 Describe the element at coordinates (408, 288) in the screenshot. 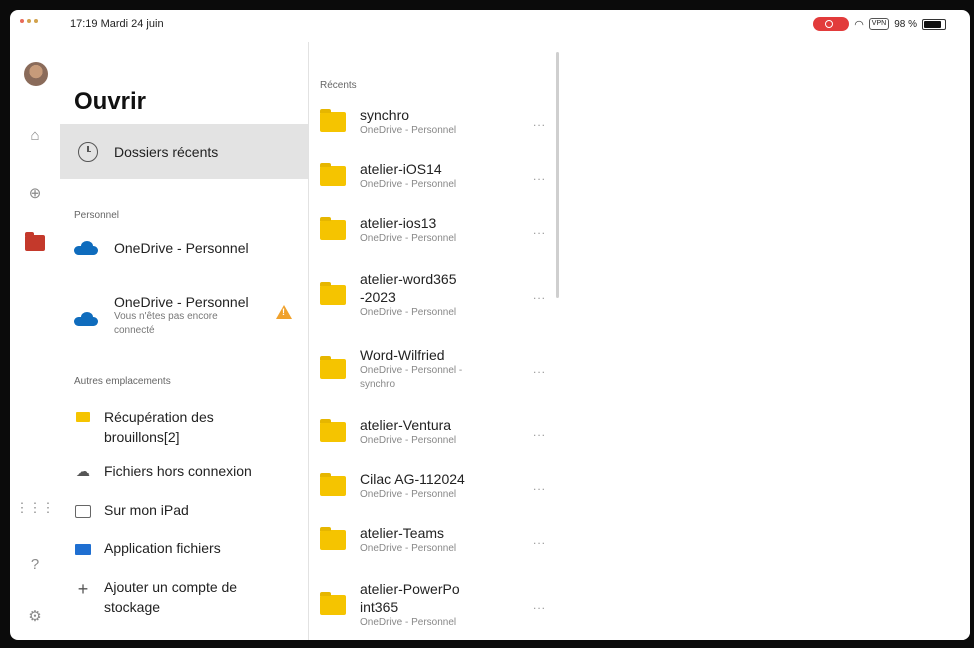

I see `folder-name: atelier-word365-2023` at that location.